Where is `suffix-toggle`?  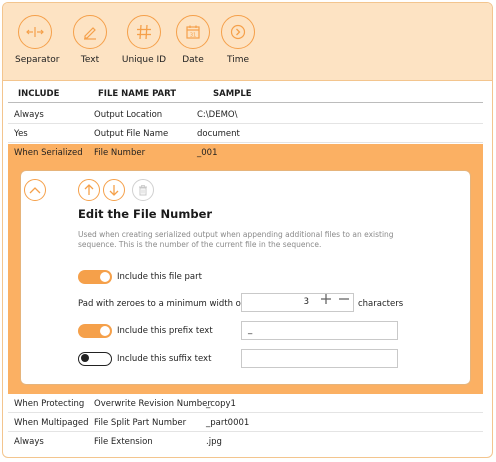
suffix-toggle is located at coordinates (95, 359).